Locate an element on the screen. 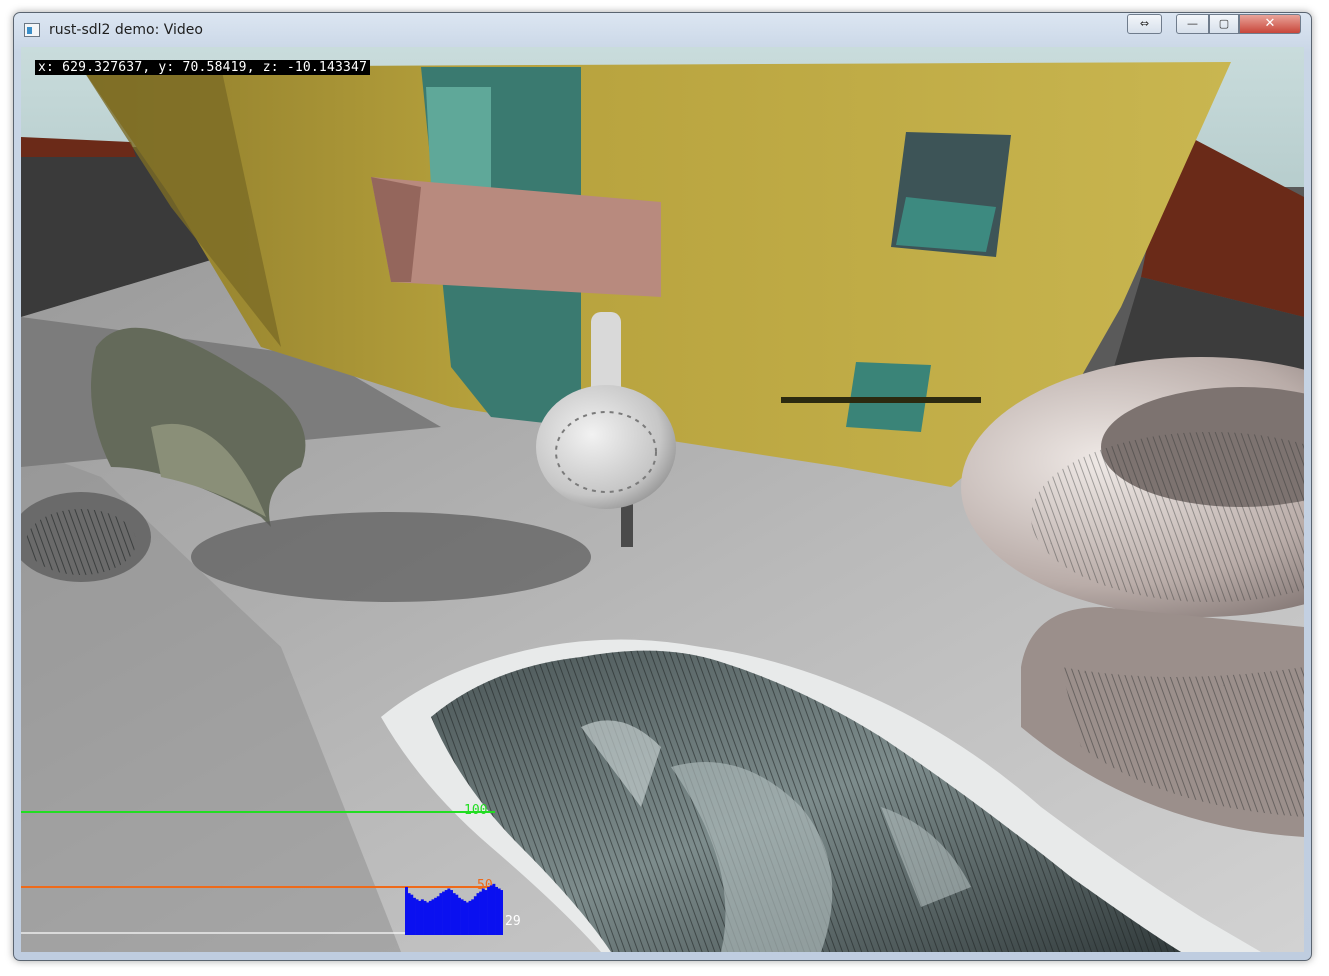  app-icon is located at coordinates (32, 30).